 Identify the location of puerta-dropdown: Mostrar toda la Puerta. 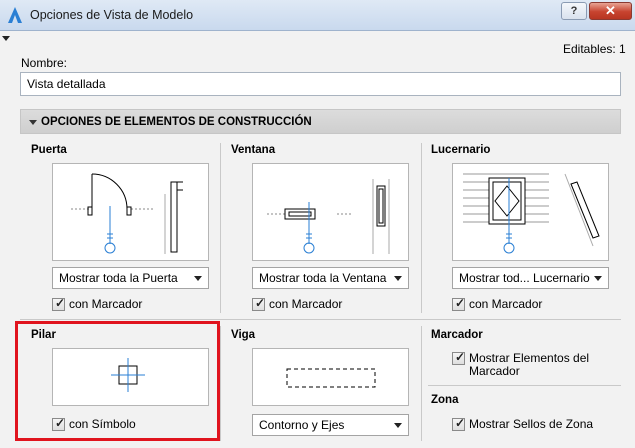
(130, 278).